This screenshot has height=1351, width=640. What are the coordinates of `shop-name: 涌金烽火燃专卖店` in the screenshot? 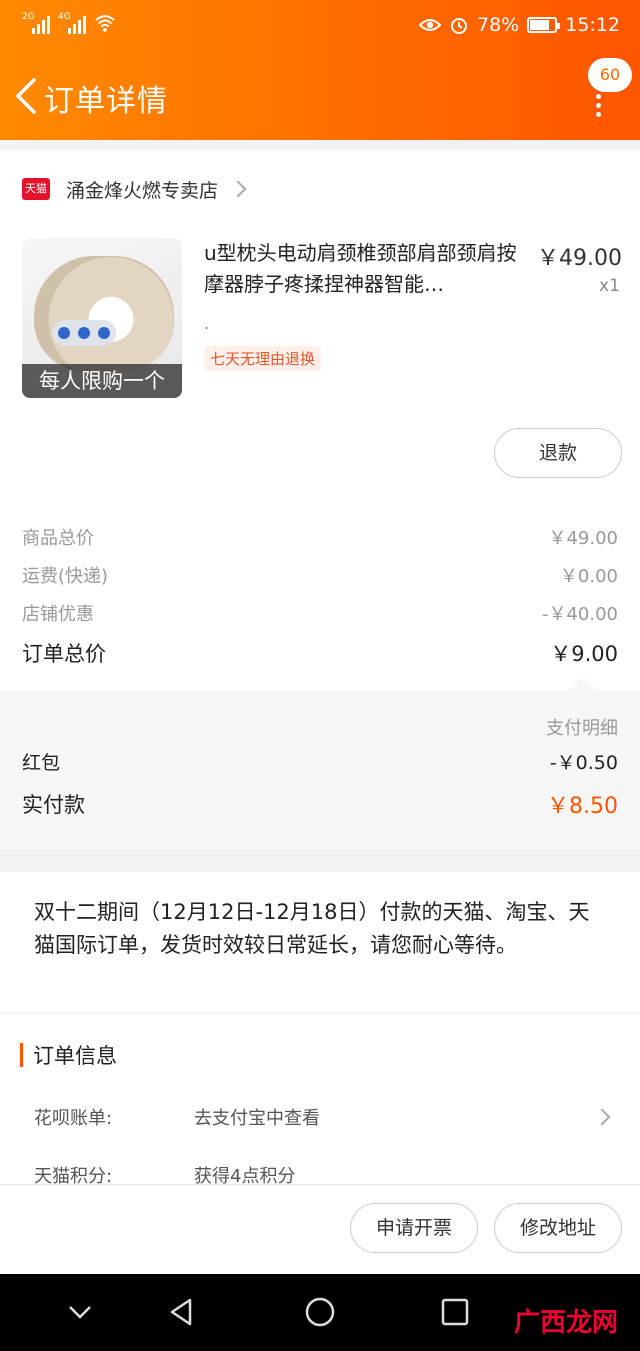 It's located at (142, 190).